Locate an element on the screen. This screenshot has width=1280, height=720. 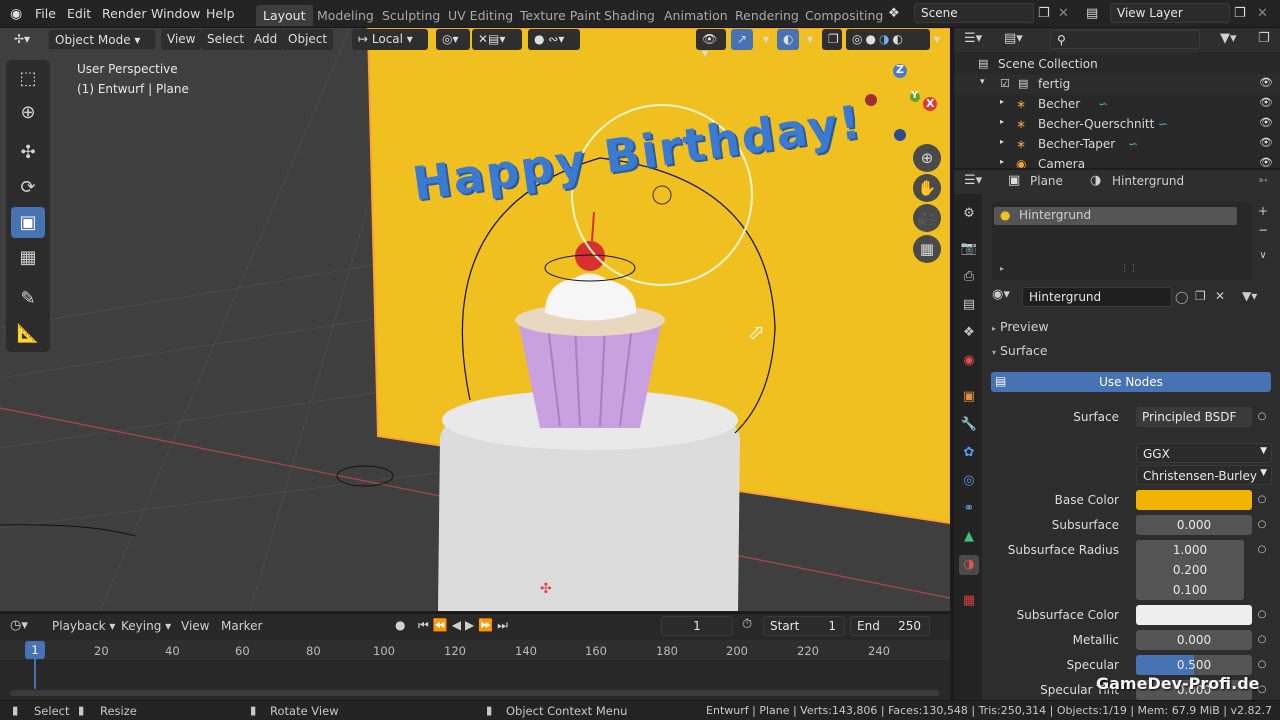
zoom-icon: ⊕ is located at coordinates (927, 158).